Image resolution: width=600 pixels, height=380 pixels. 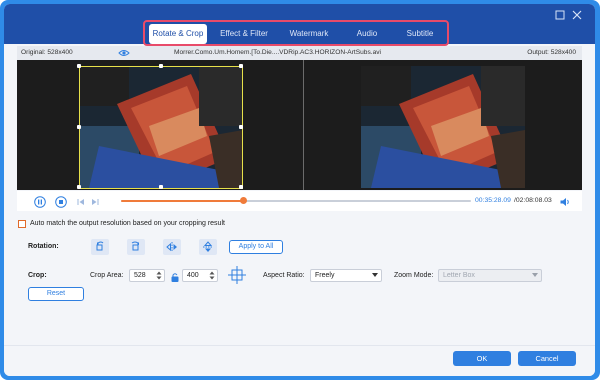 I want to click on ok-button: OK, so click(x=482, y=358).